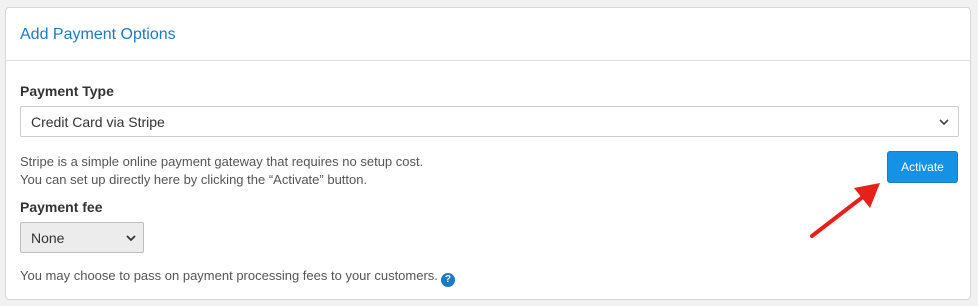 This screenshot has width=978, height=306. I want to click on payment-type-label: Payment Type, so click(67, 91).